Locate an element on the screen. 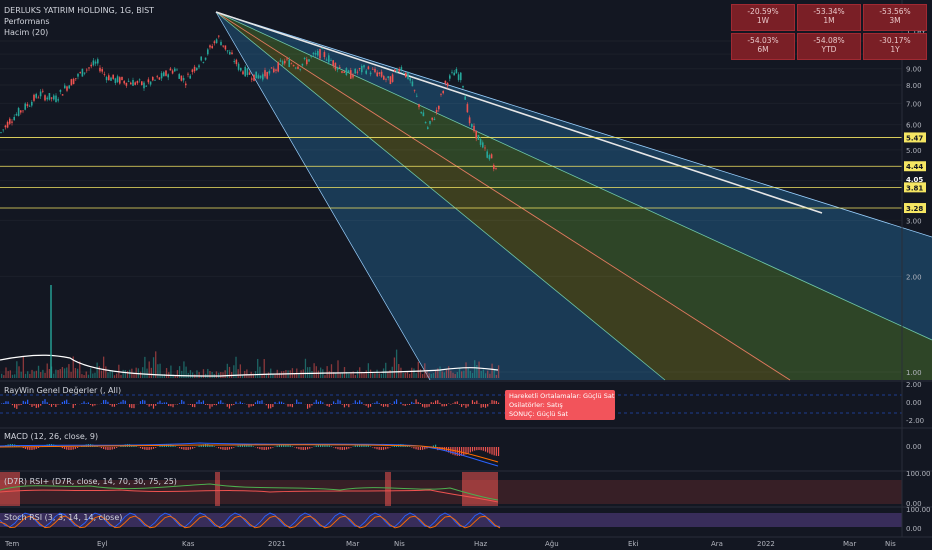 The image size is (932, 550). symbol-title: DERLUKS YATIRIM HOLDING, 1G, BIST is located at coordinates (79, 10).